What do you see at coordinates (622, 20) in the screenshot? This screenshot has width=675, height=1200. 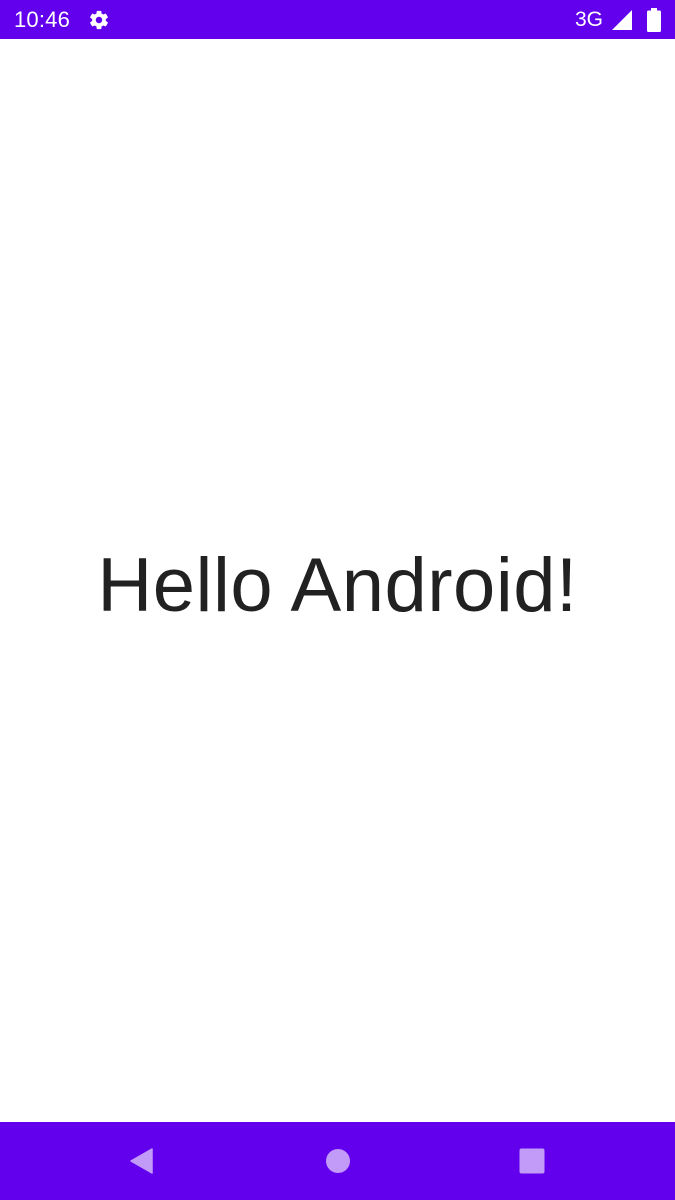 I see `signal-icon` at bounding box center [622, 20].